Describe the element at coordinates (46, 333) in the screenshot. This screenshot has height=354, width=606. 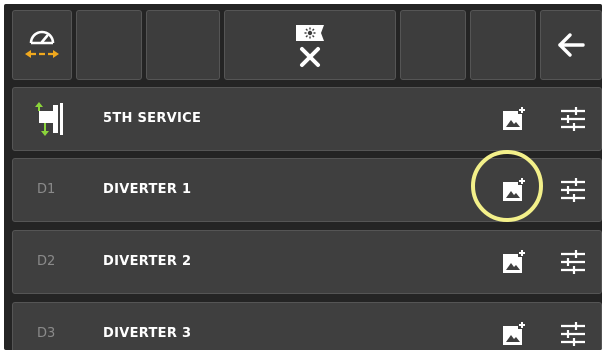
I see `row-code: D3` at that location.